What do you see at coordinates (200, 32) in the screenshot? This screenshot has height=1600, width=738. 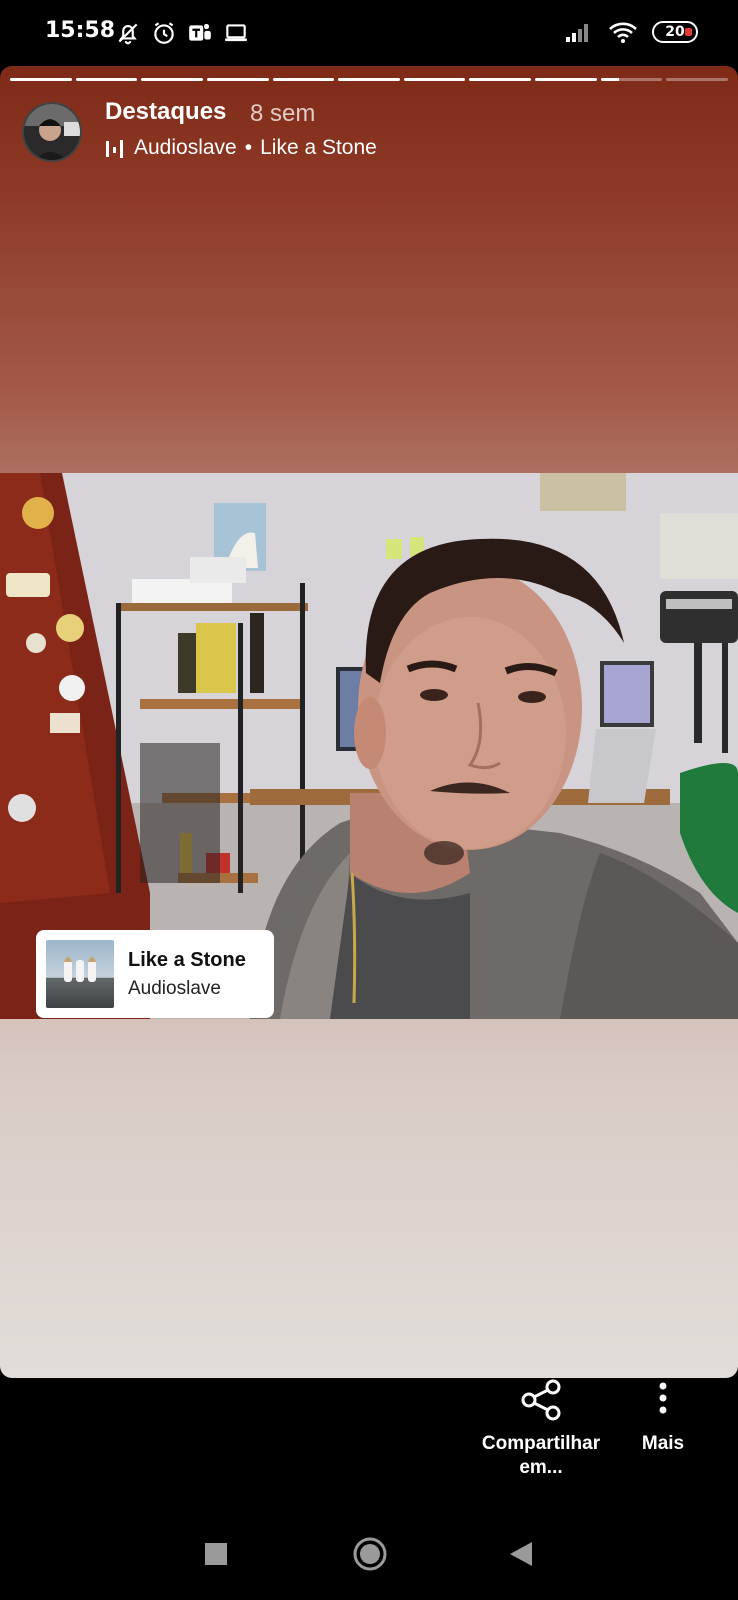 I see `teams-icon` at bounding box center [200, 32].